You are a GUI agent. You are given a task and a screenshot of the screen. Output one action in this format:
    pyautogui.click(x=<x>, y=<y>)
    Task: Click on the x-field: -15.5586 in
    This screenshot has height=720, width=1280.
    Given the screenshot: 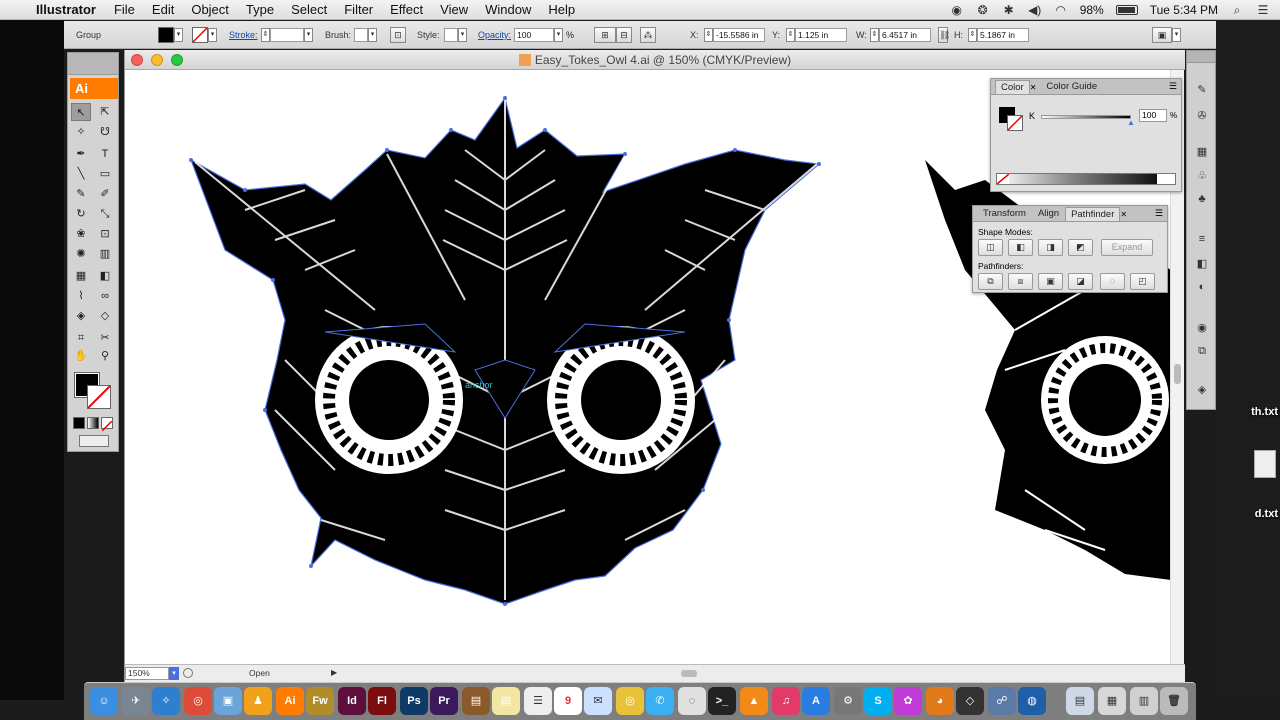 What is the action you would take?
    pyautogui.click(x=739, y=35)
    